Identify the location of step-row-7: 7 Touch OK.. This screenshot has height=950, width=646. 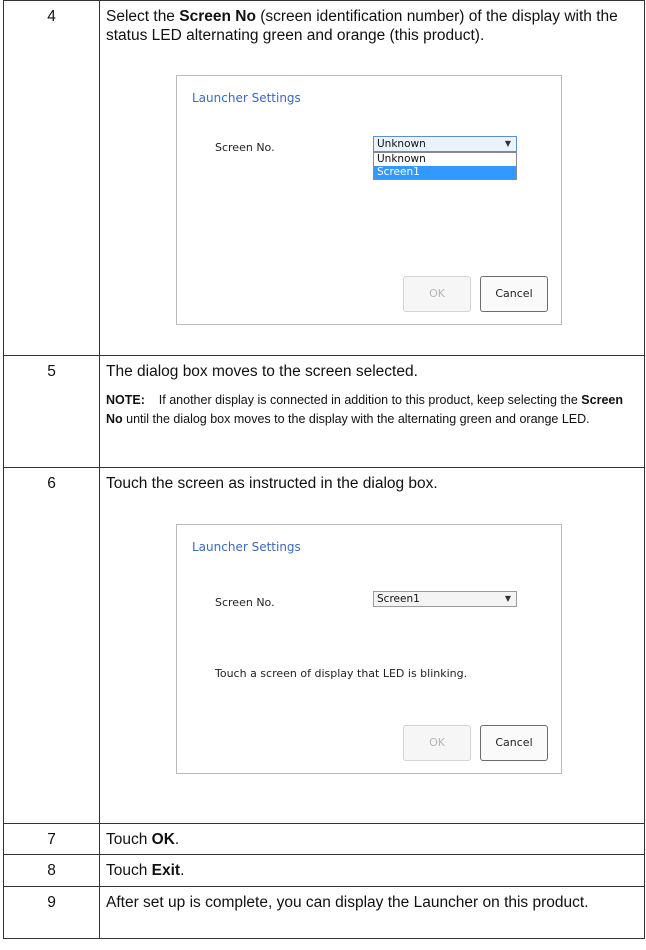
(324, 839).